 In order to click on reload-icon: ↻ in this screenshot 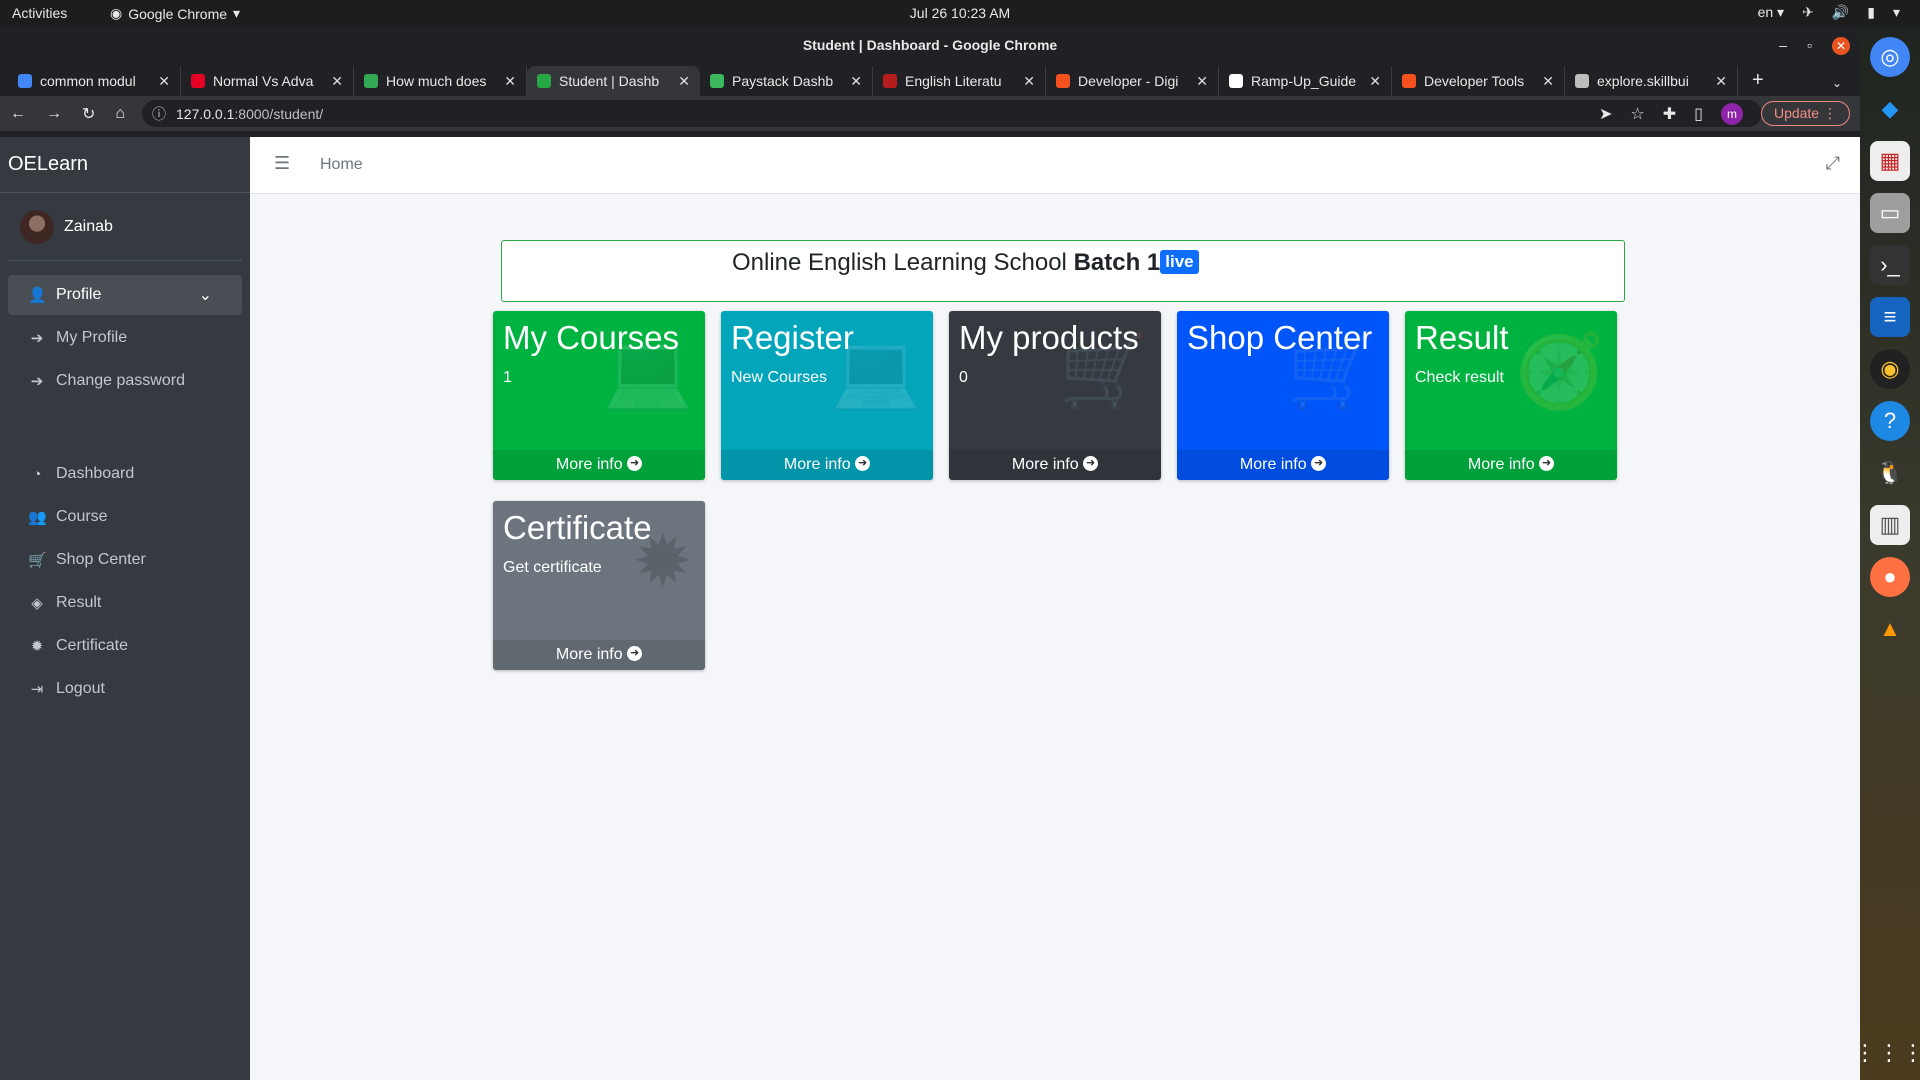, I will do `click(88, 114)`.